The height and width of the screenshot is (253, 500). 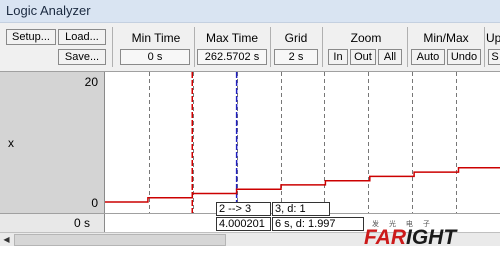 I want to click on value-delta-label: 3, d: 1, so click(x=301, y=209).